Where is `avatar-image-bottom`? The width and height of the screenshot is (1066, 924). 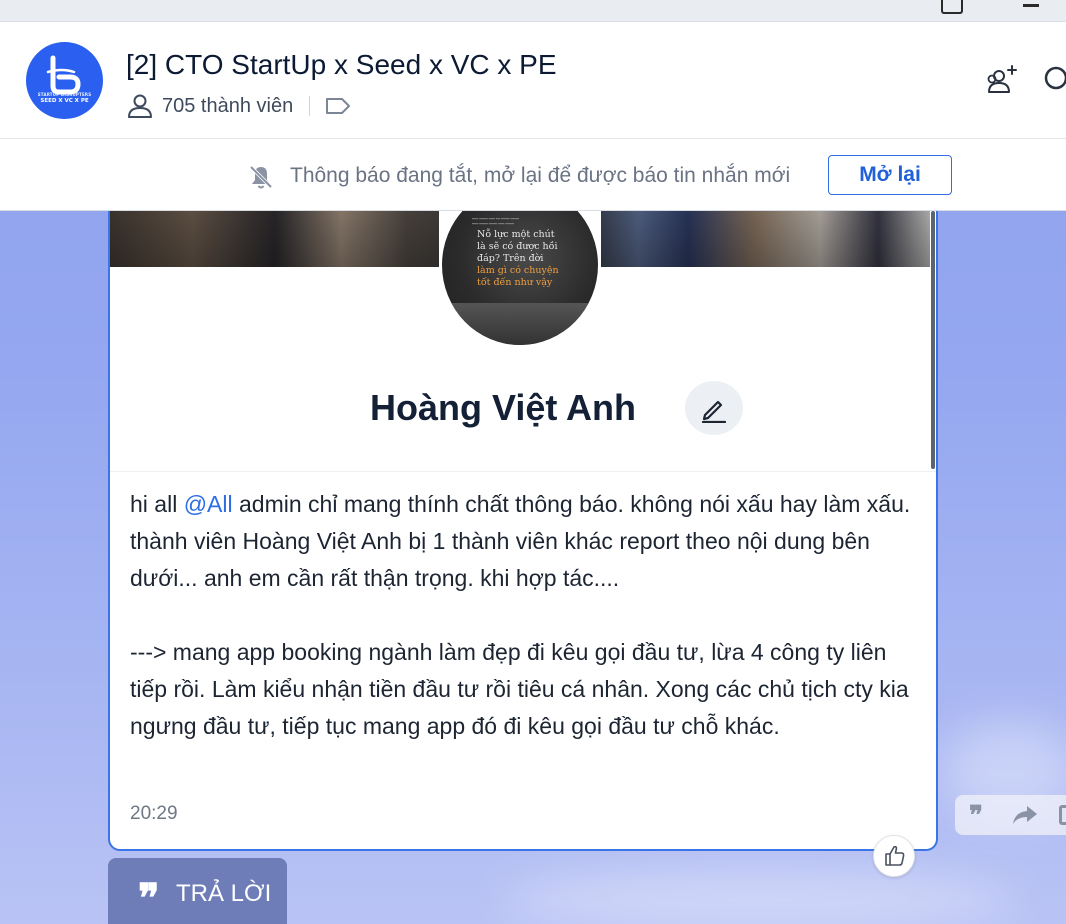 avatar-image-bottom is located at coordinates (520, 324).